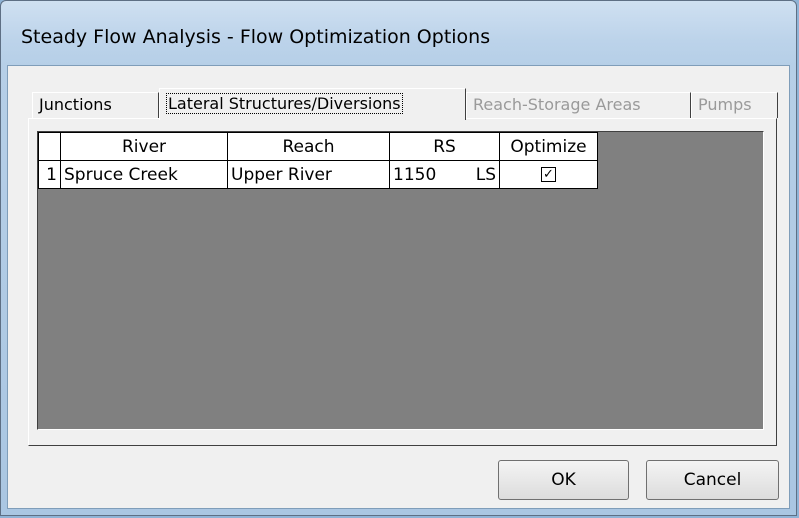 The image size is (799, 518). What do you see at coordinates (144, 146) in the screenshot?
I see `column-header-river: River` at bounding box center [144, 146].